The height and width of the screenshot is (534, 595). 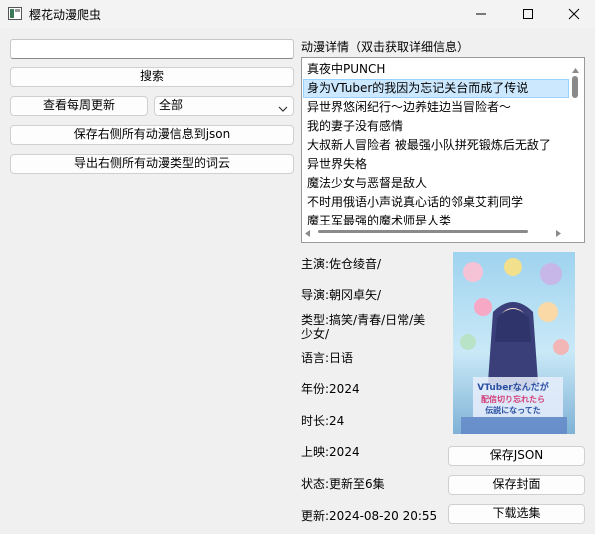 I want to click on release-label: 上映:2024, so click(x=330, y=452).